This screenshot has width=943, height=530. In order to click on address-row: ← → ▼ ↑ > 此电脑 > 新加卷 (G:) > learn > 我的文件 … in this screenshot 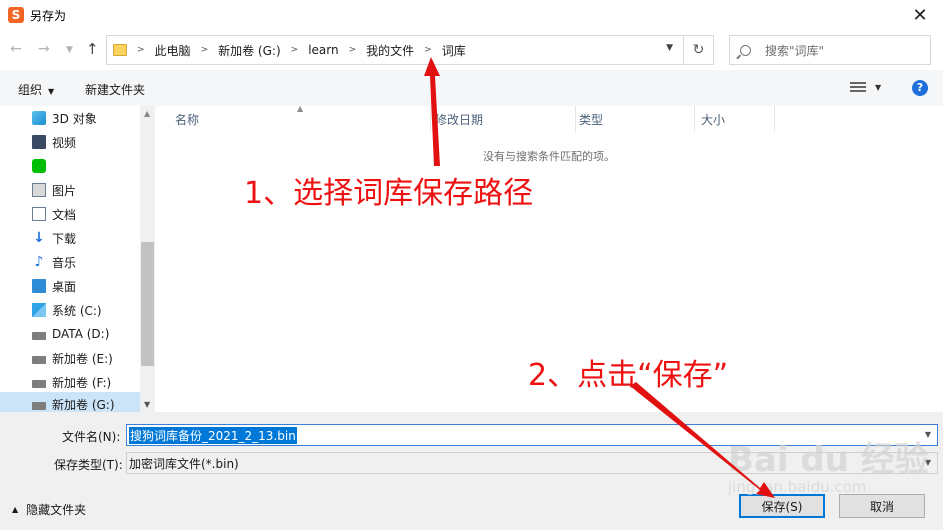, I will do `click(471, 50)`.